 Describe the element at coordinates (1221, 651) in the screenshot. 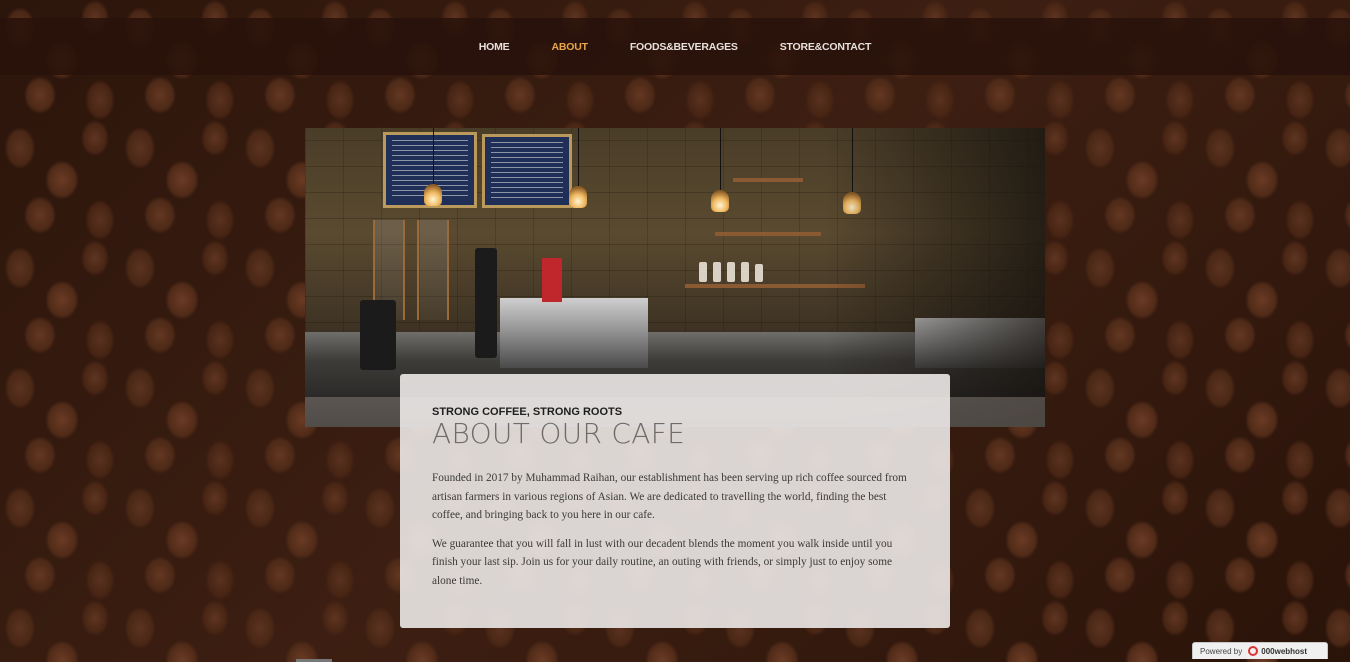

I see `badge-prefix: Powered by` at that location.